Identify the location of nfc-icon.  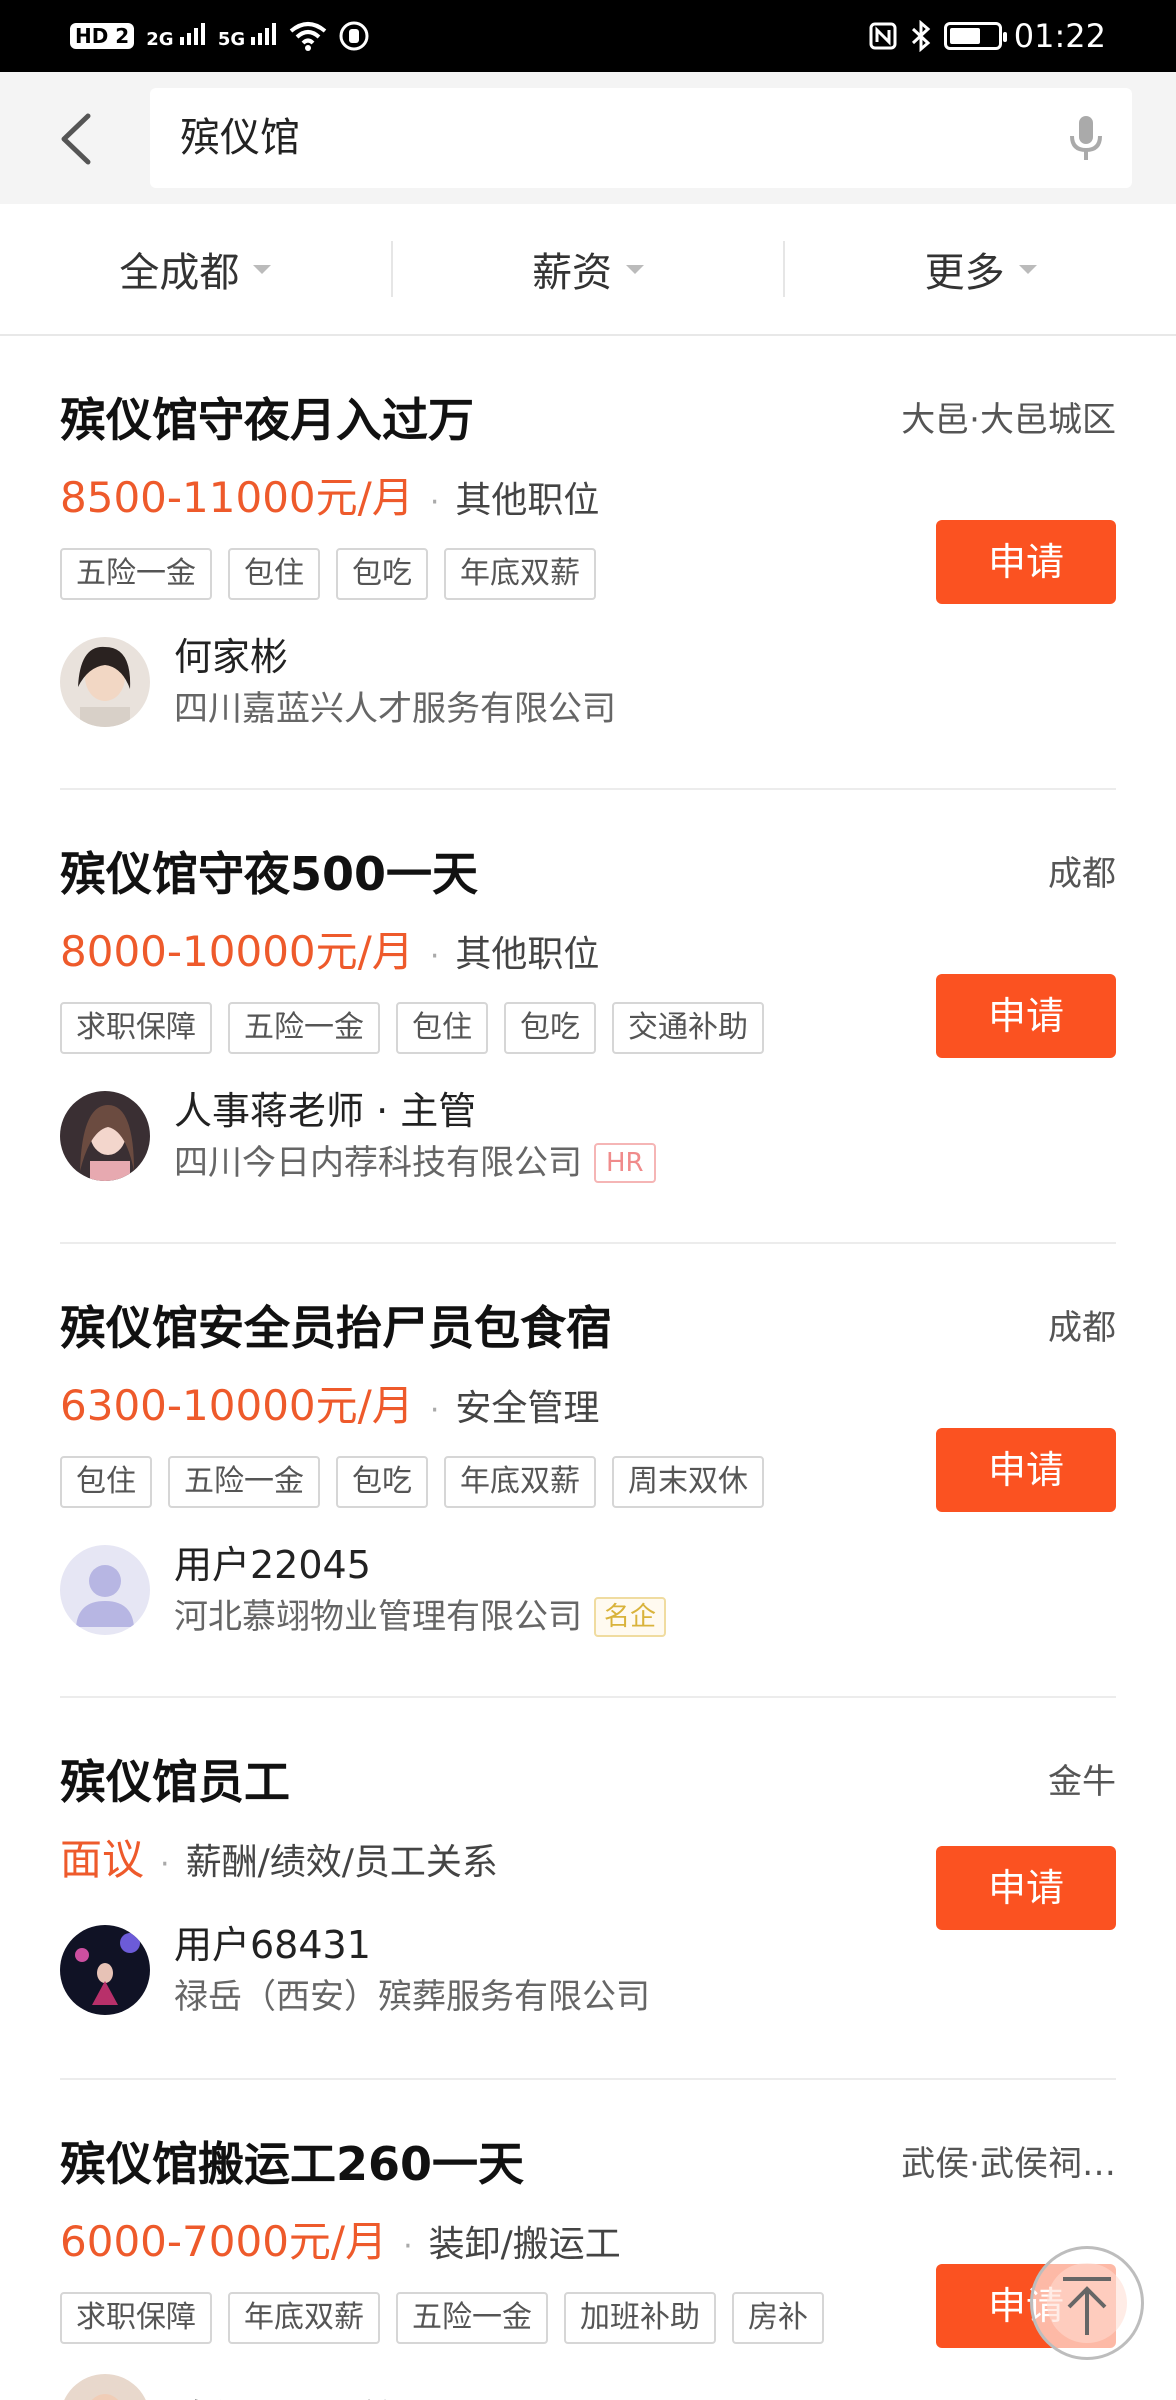
(883, 36).